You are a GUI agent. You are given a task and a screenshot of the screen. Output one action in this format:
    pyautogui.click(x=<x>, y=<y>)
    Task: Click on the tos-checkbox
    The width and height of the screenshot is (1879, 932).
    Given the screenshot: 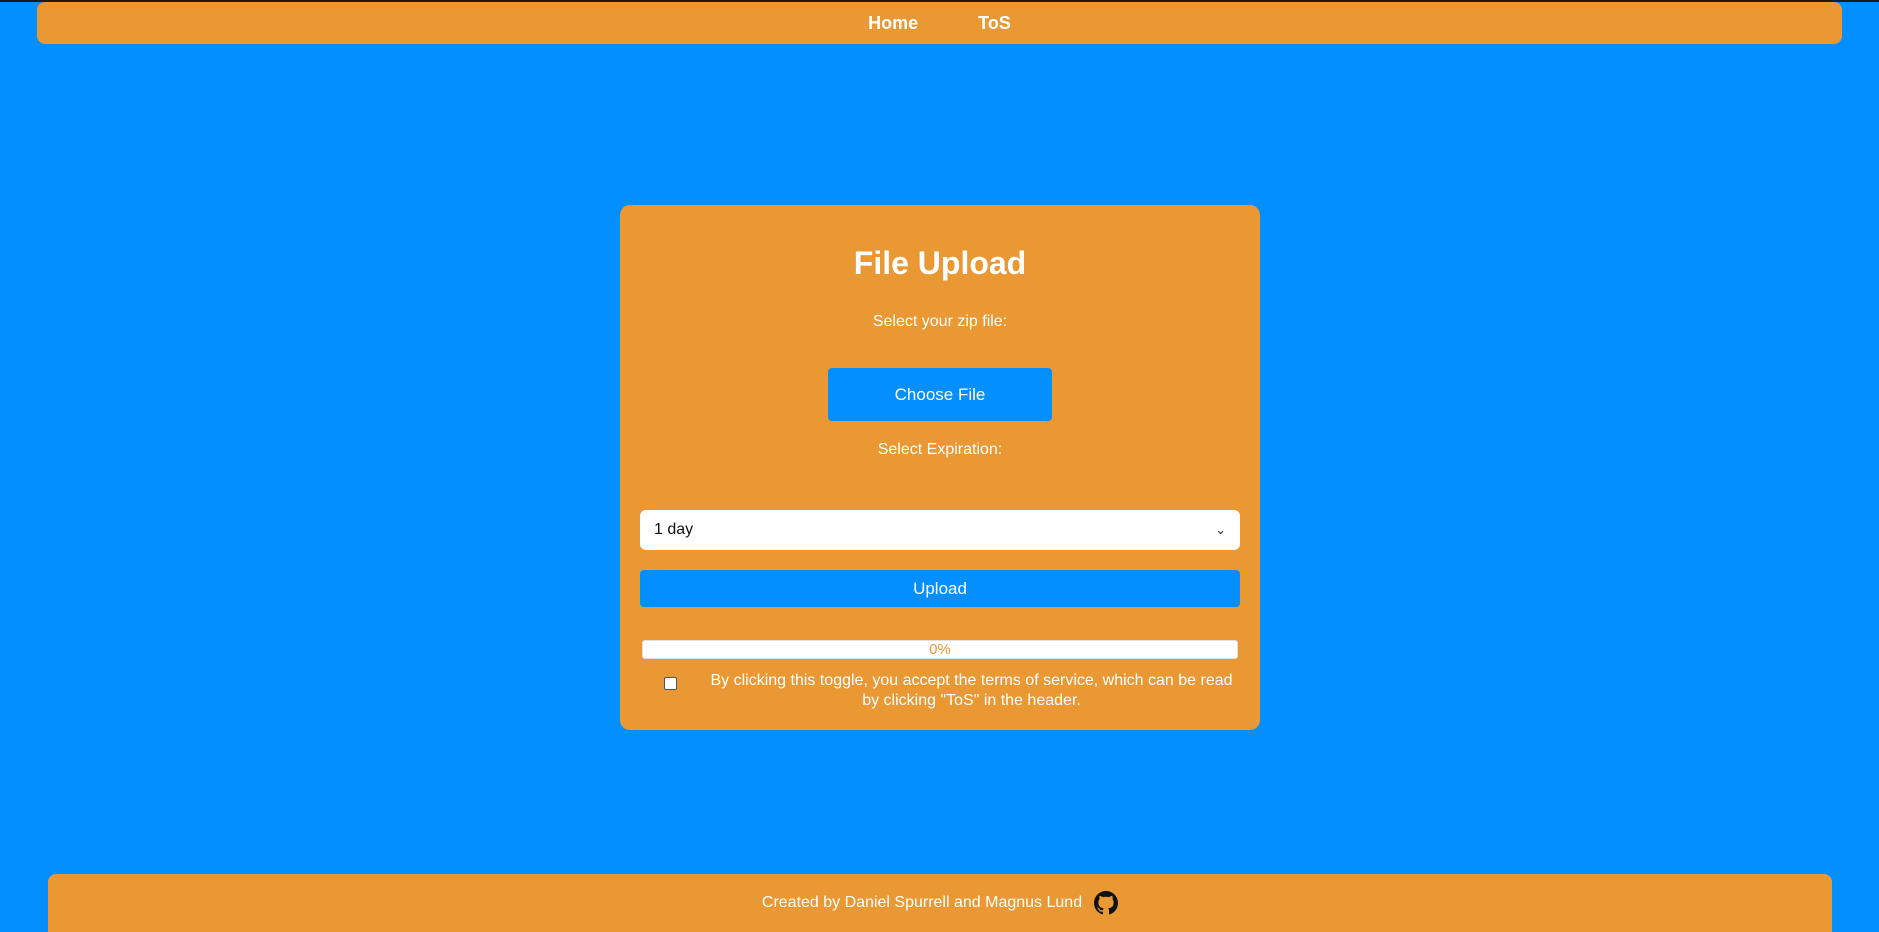 What is the action you would take?
    pyautogui.click(x=670, y=683)
    